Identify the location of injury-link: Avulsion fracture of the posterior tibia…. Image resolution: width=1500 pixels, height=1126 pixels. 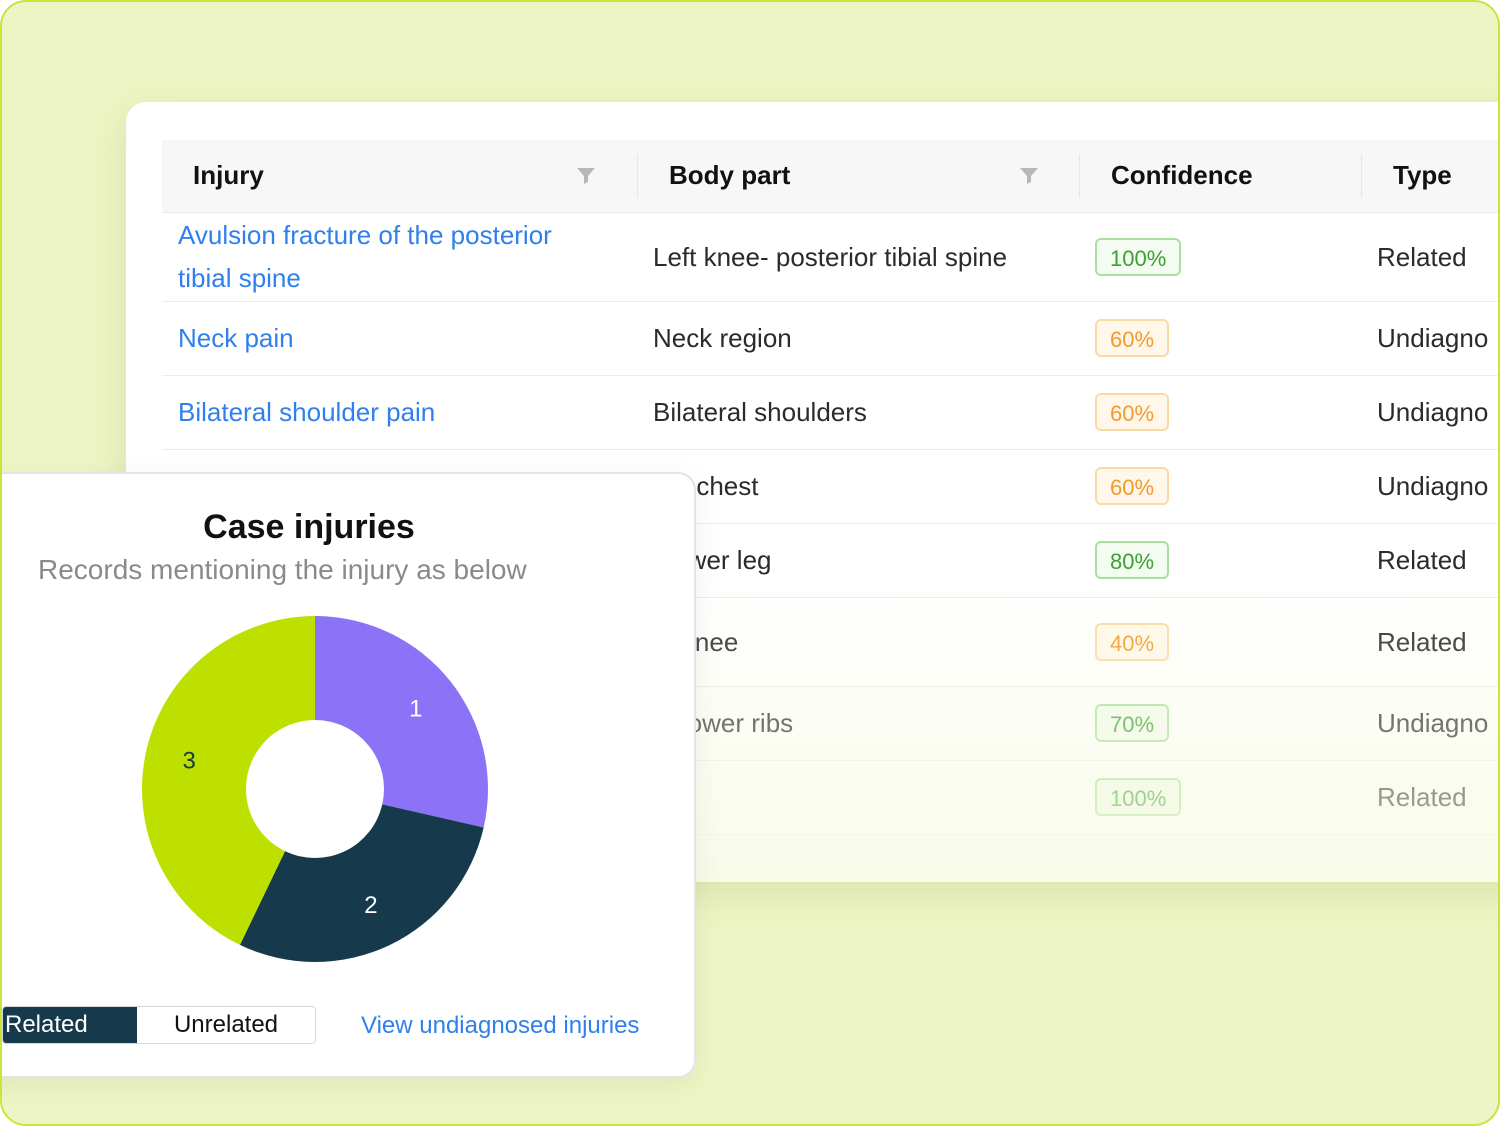
(393, 257).